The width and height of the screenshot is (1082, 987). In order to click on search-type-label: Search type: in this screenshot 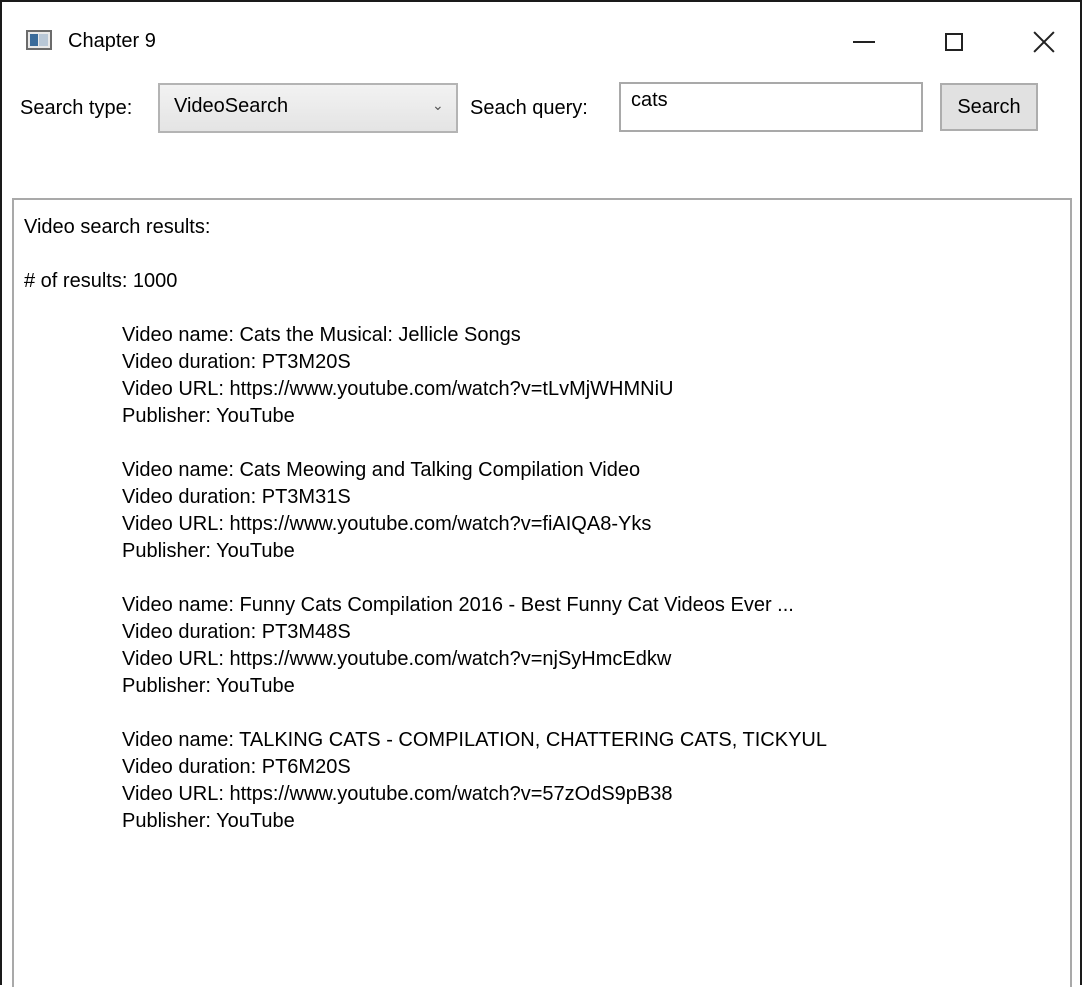, I will do `click(76, 108)`.